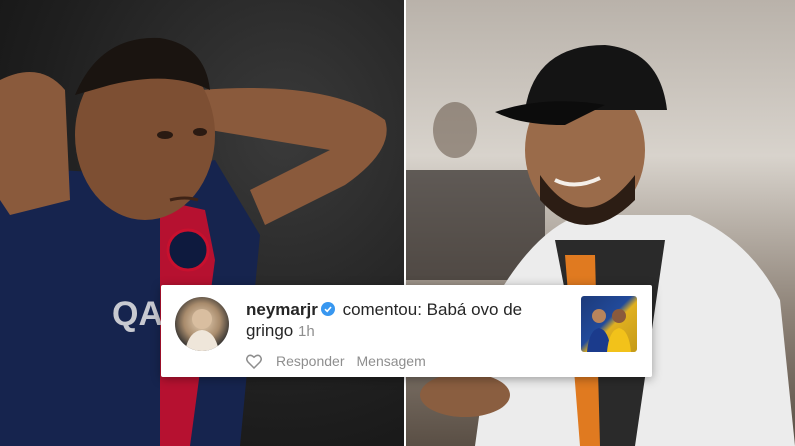 The width and height of the screenshot is (795, 446). What do you see at coordinates (202, 324) in the screenshot?
I see `profile-photo-icon` at bounding box center [202, 324].